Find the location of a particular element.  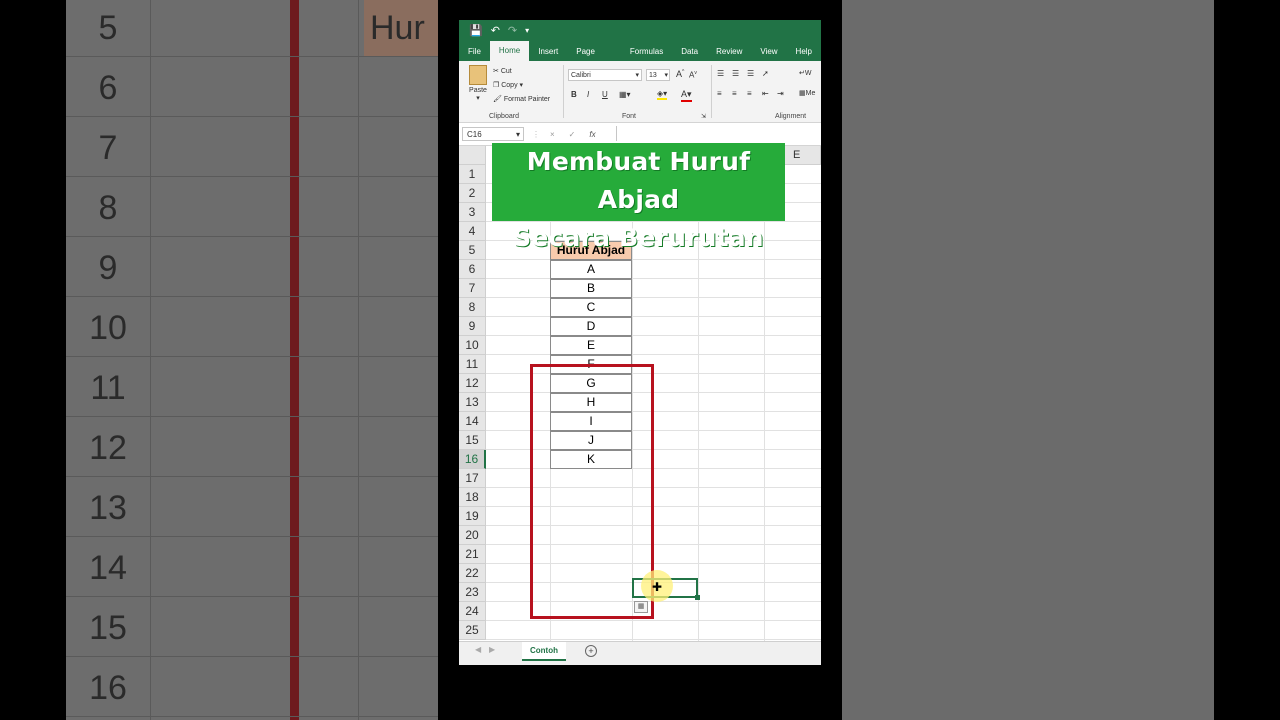

row-header: 10 is located at coordinates (472, 345).